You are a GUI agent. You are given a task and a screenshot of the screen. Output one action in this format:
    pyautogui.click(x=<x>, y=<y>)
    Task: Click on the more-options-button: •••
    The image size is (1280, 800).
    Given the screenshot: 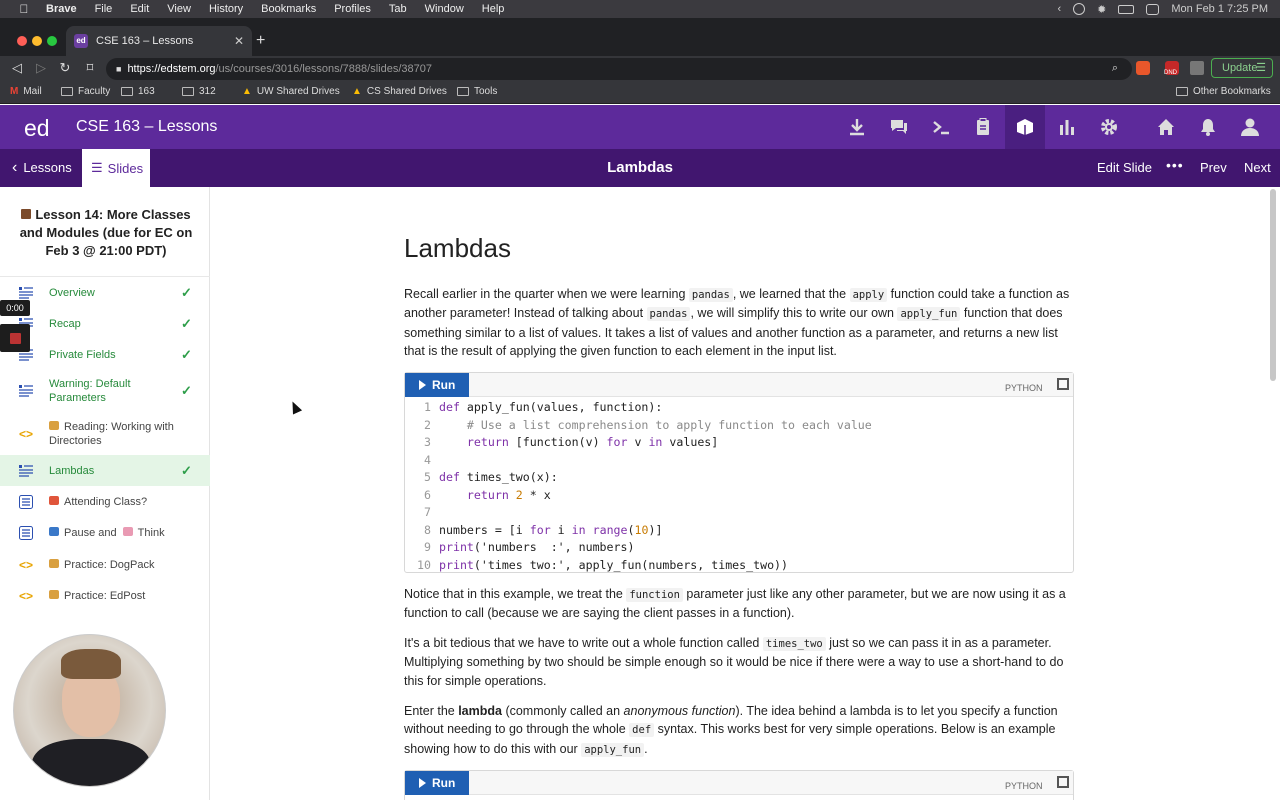 What is the action you would take?
    pyautogui.click(x=1175, y=165)
    